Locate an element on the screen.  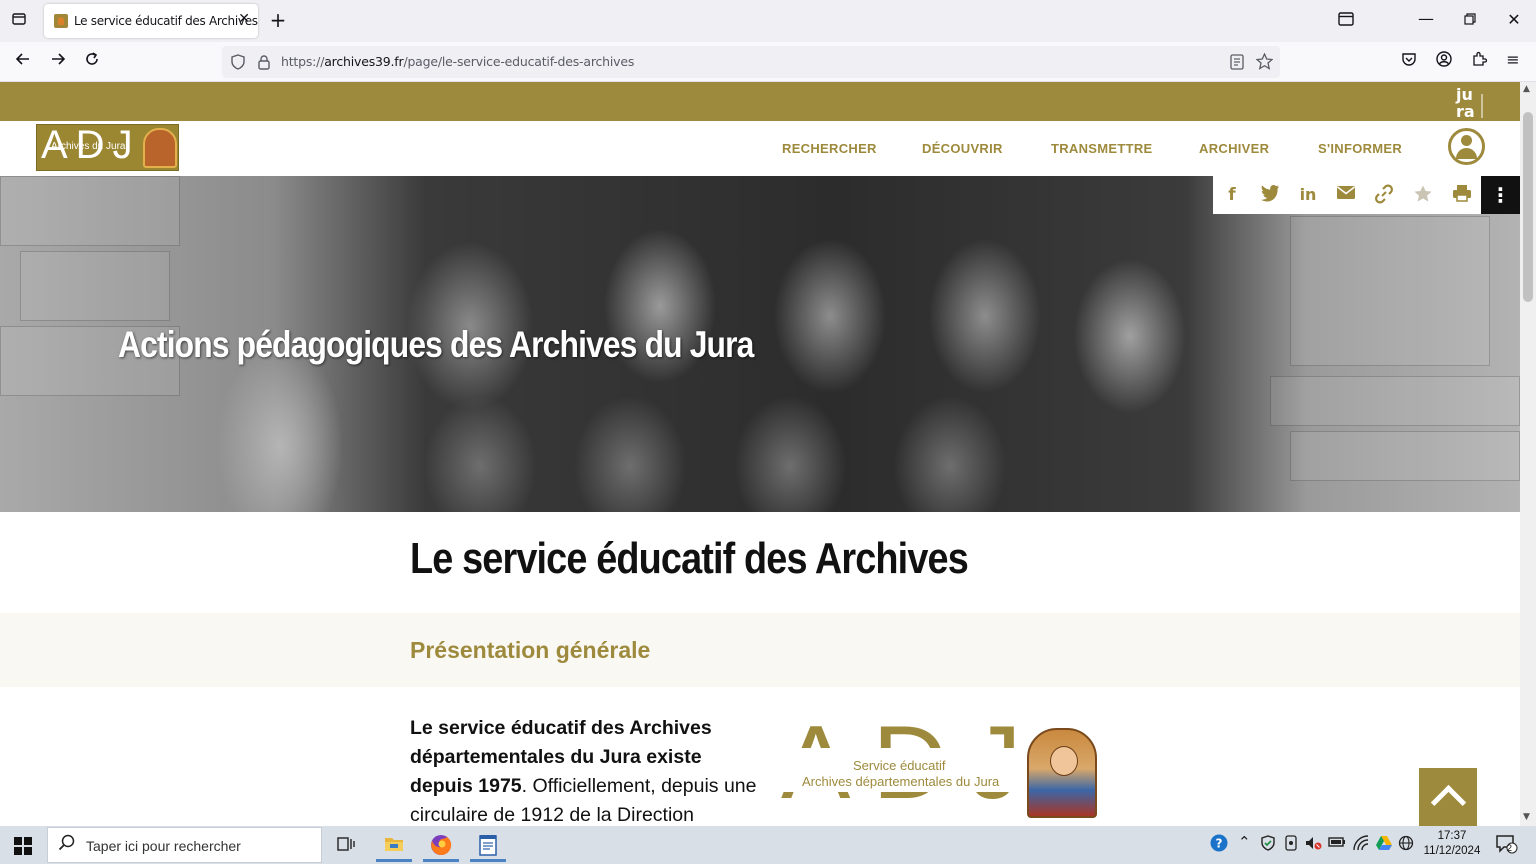
url-path: /page/le-service-educatif-des-archives is located at coordinates (519, 61).